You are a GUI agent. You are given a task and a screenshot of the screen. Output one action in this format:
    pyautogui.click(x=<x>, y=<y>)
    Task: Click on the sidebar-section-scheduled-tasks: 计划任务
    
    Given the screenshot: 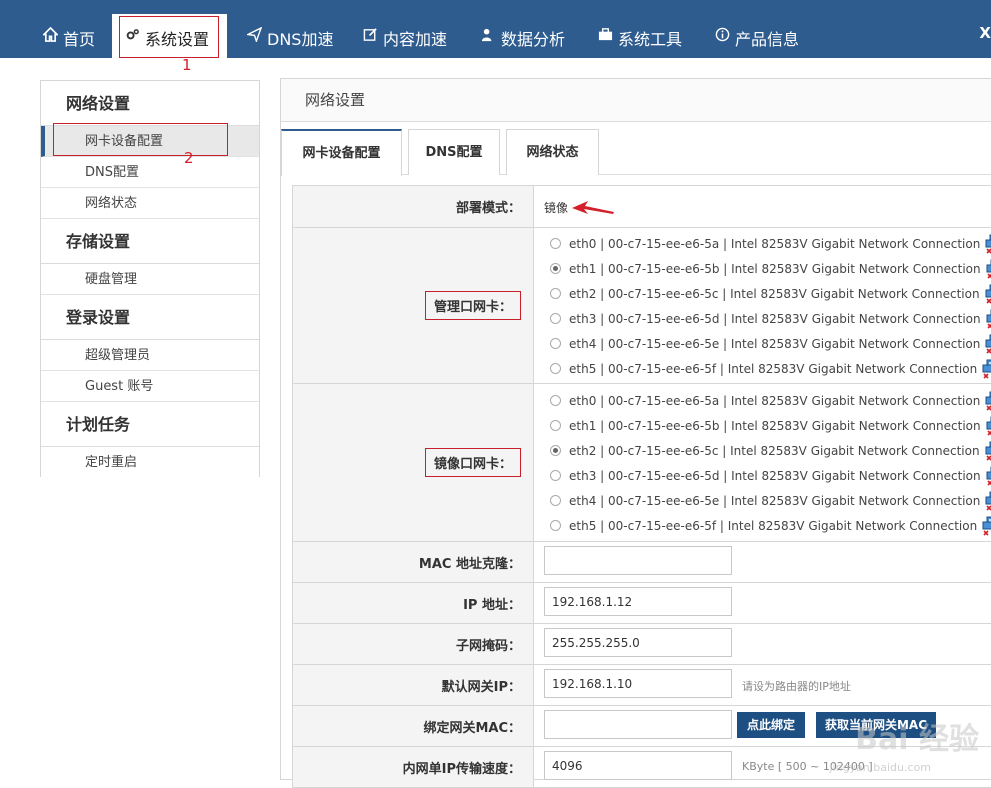 What is the action you would take?
    pyautogui.click(x=150, y=424)
    